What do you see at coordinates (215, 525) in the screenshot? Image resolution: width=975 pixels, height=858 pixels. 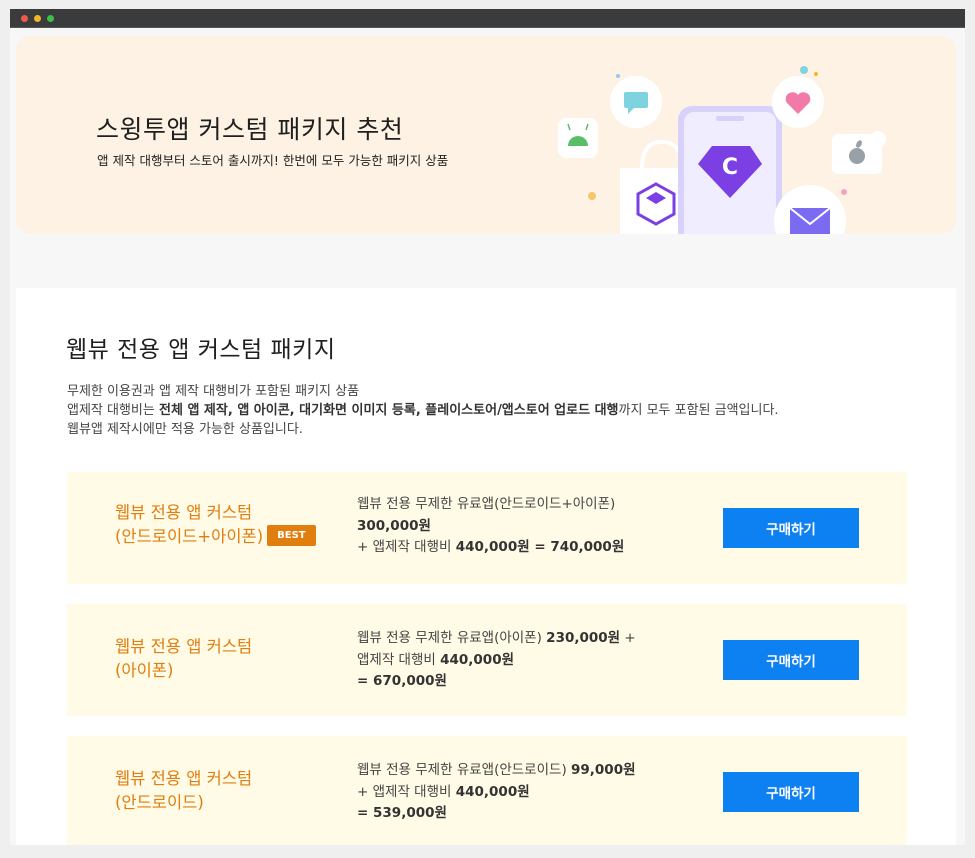 I see `package-name: 웹뷰 전용 앱 커스텀 (안드로이드+아이폰) BEST` at bounding box center [215, 525].